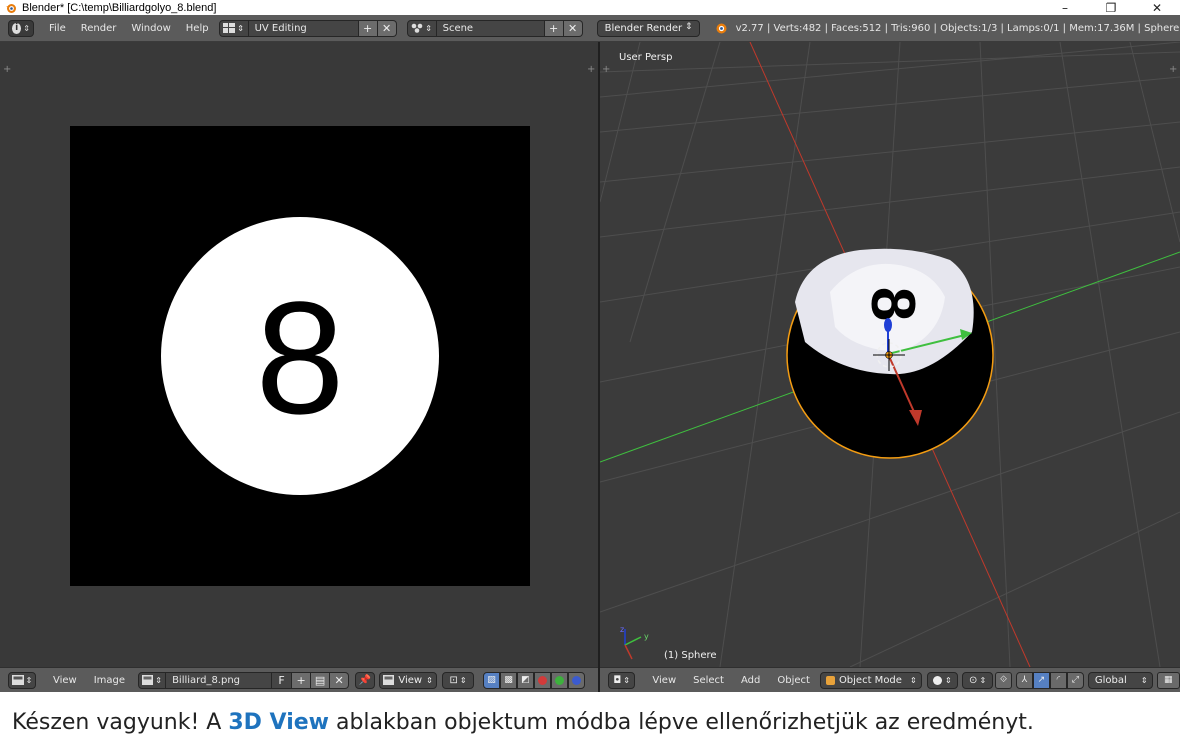 The width and height of the screenshot is (1180, 742). I want to click on render-engine-dropdown: Blender Render ⇕, so click(648, 28).